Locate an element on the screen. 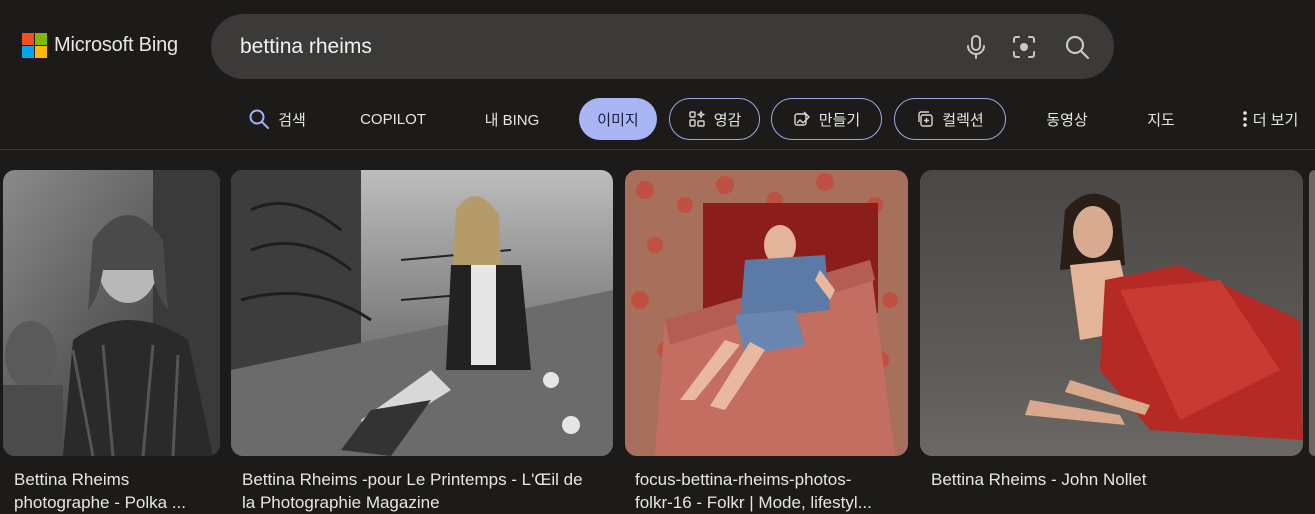  tab-maps-label: 지도 is located at coordinates (1161, 120).